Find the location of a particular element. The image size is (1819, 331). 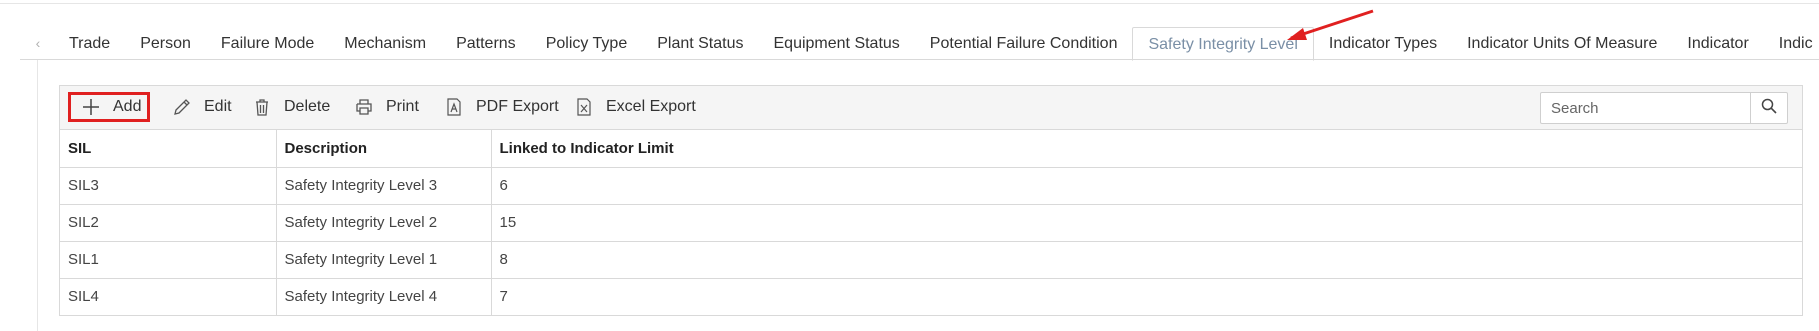

trash-icon is located at coordinates (262, 107).